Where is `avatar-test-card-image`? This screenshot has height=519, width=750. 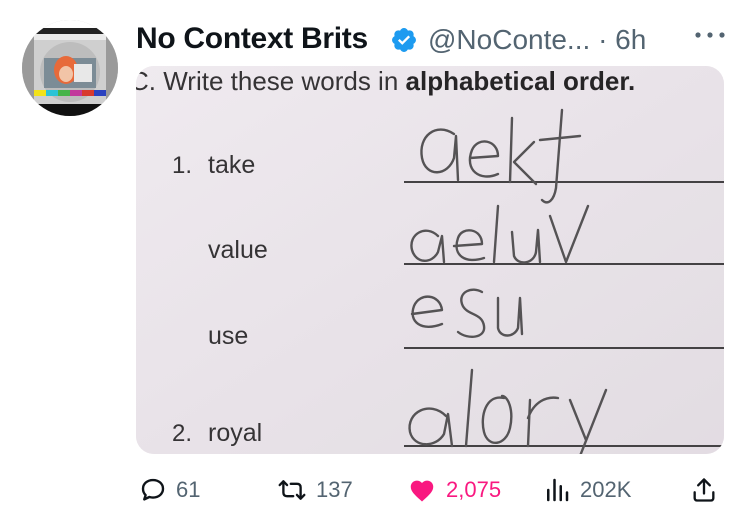 avatar-test-card-image is located at coordinates (70, 68).